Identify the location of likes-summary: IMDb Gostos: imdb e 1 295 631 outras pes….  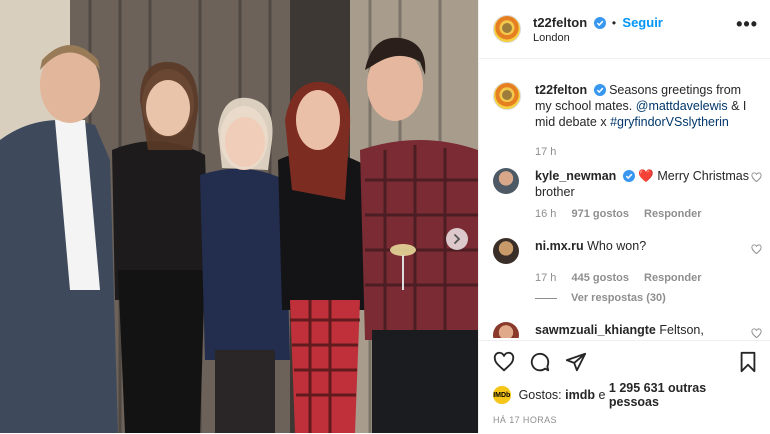
(624, 391).